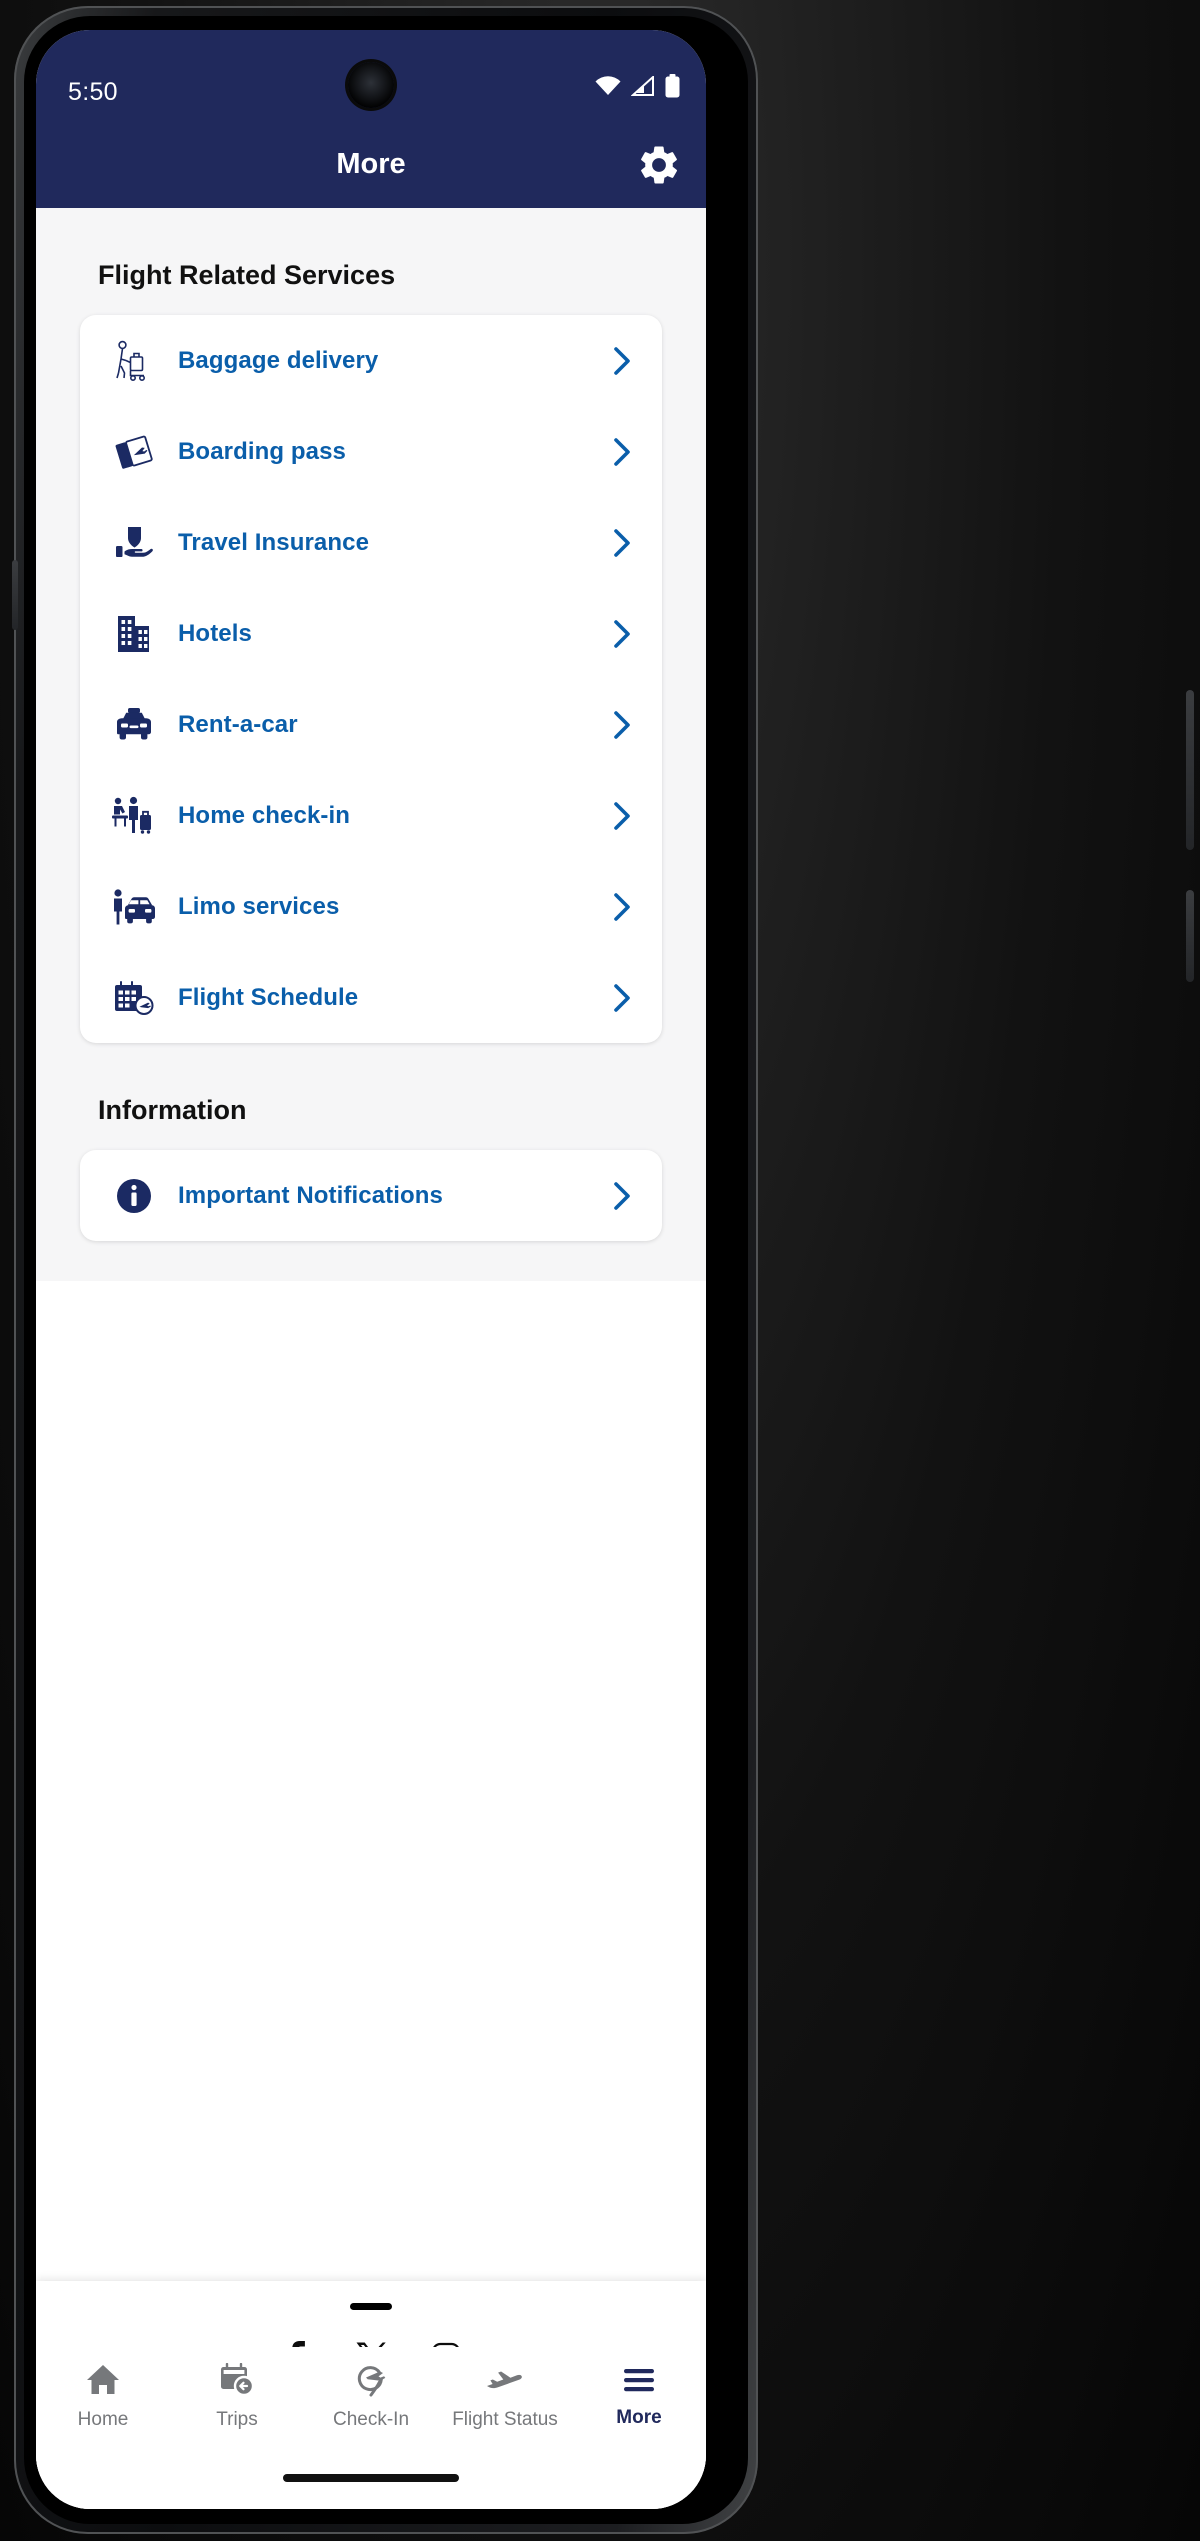 The width and height of the screenshot is (1200, 2541). I want to click on status-time: 5:50, so click(93, 92).